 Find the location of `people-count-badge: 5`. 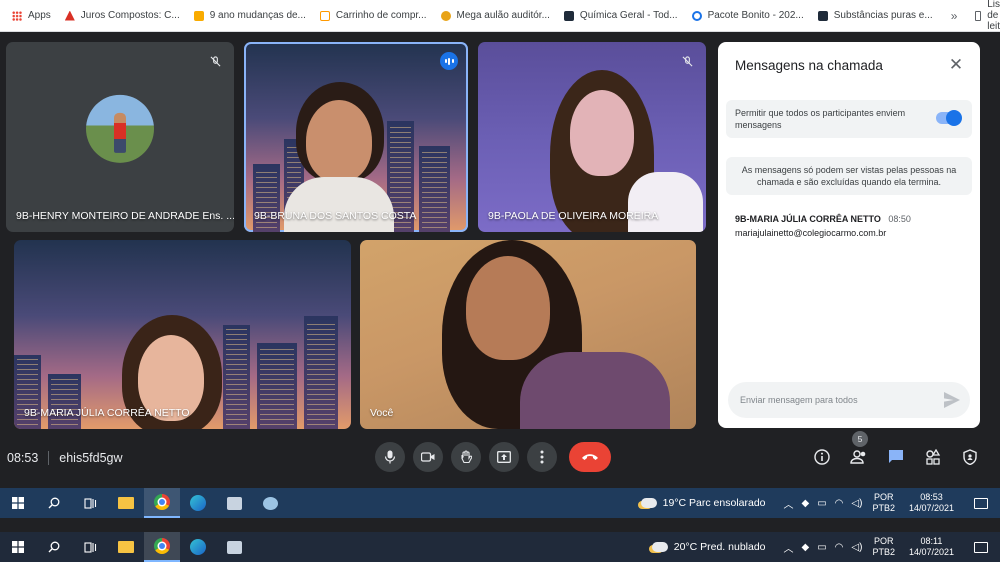

people-count-badge: 5 is located at coordinates (860, 439).